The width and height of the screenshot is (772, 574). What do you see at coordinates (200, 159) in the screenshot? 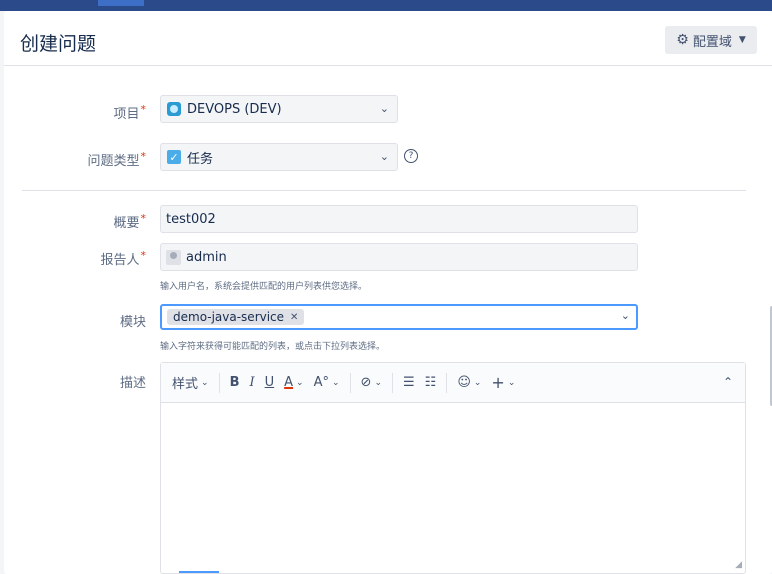
I see `issue-type-value: 任务` at bounding box center [200, 159].